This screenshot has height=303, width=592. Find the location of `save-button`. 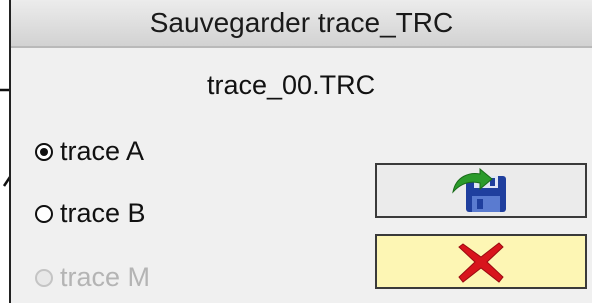

save-button is located at coordinates (481, 190).